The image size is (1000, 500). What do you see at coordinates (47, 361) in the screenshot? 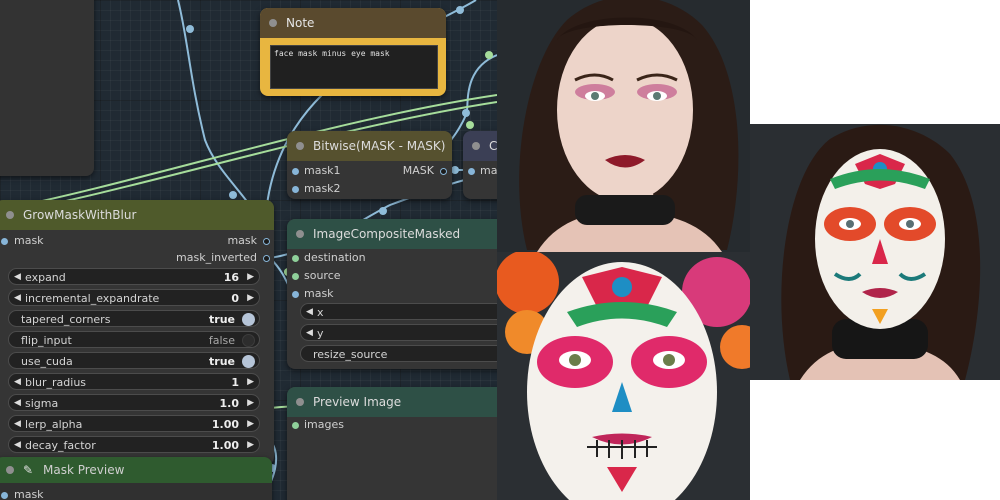
I see `widget-label: use_cuda` at bounding box center [47, 361].